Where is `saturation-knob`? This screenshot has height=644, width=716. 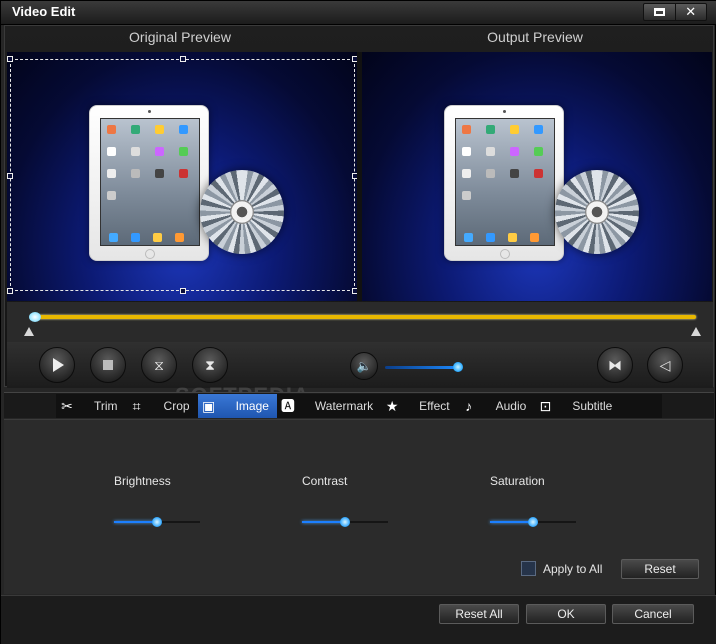
saturation-knob is located at coordinates (533, 522).